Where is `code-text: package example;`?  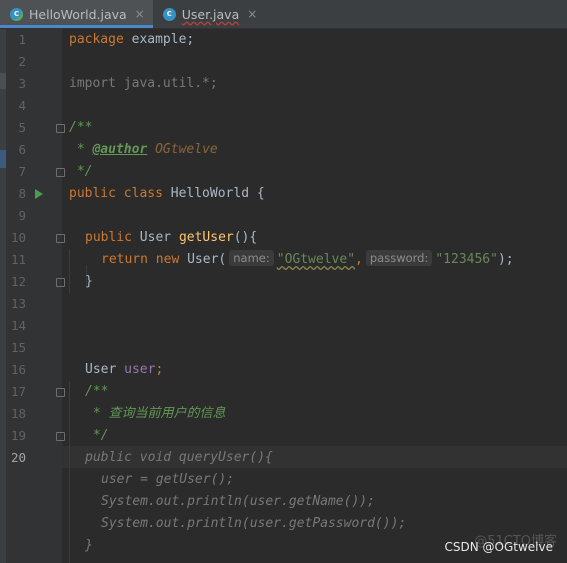 code-text: package example; is located at coordinates (132, 39).